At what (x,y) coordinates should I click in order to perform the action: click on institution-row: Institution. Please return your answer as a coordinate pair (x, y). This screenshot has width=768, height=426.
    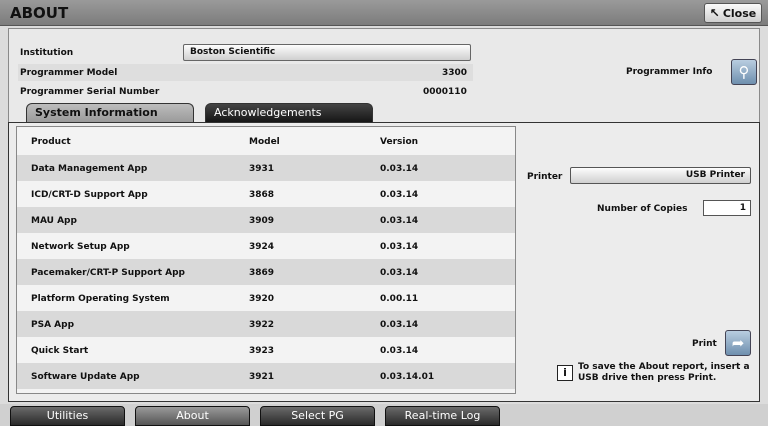
    Looking at the image, I should click on (100, 52).